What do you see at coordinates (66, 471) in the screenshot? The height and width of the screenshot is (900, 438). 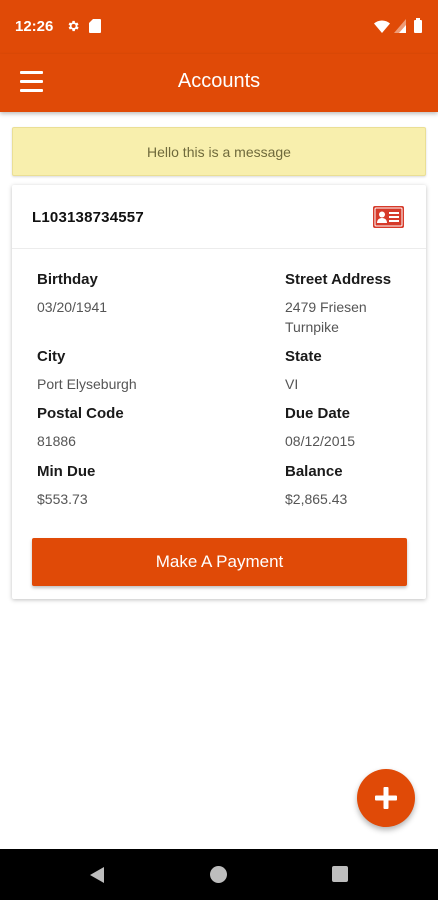 I see `min-due-label: Min Due` at bounding box center [66, 471].